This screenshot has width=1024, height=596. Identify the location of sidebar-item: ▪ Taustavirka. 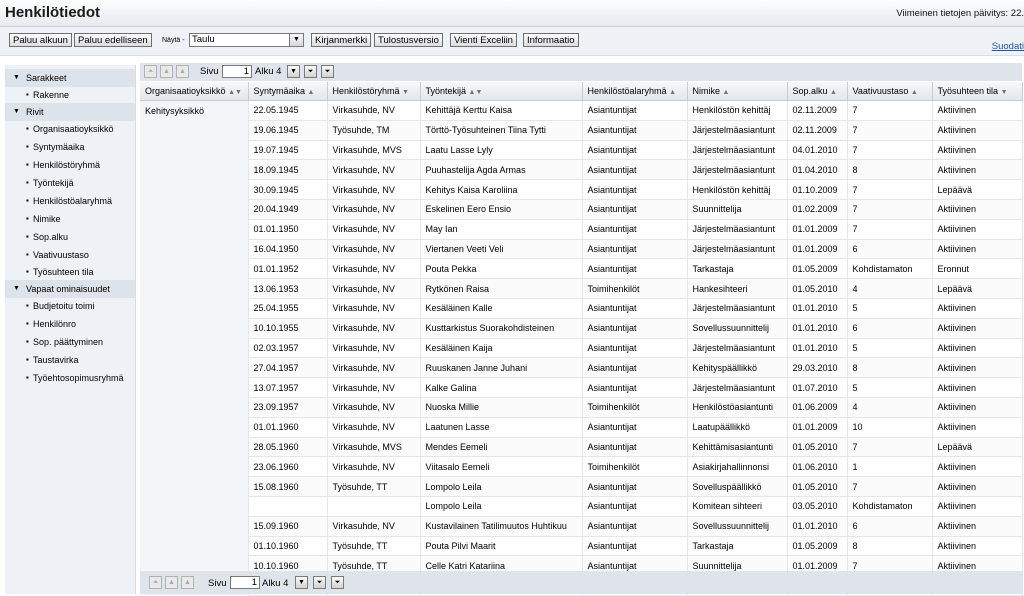
(70, 360).